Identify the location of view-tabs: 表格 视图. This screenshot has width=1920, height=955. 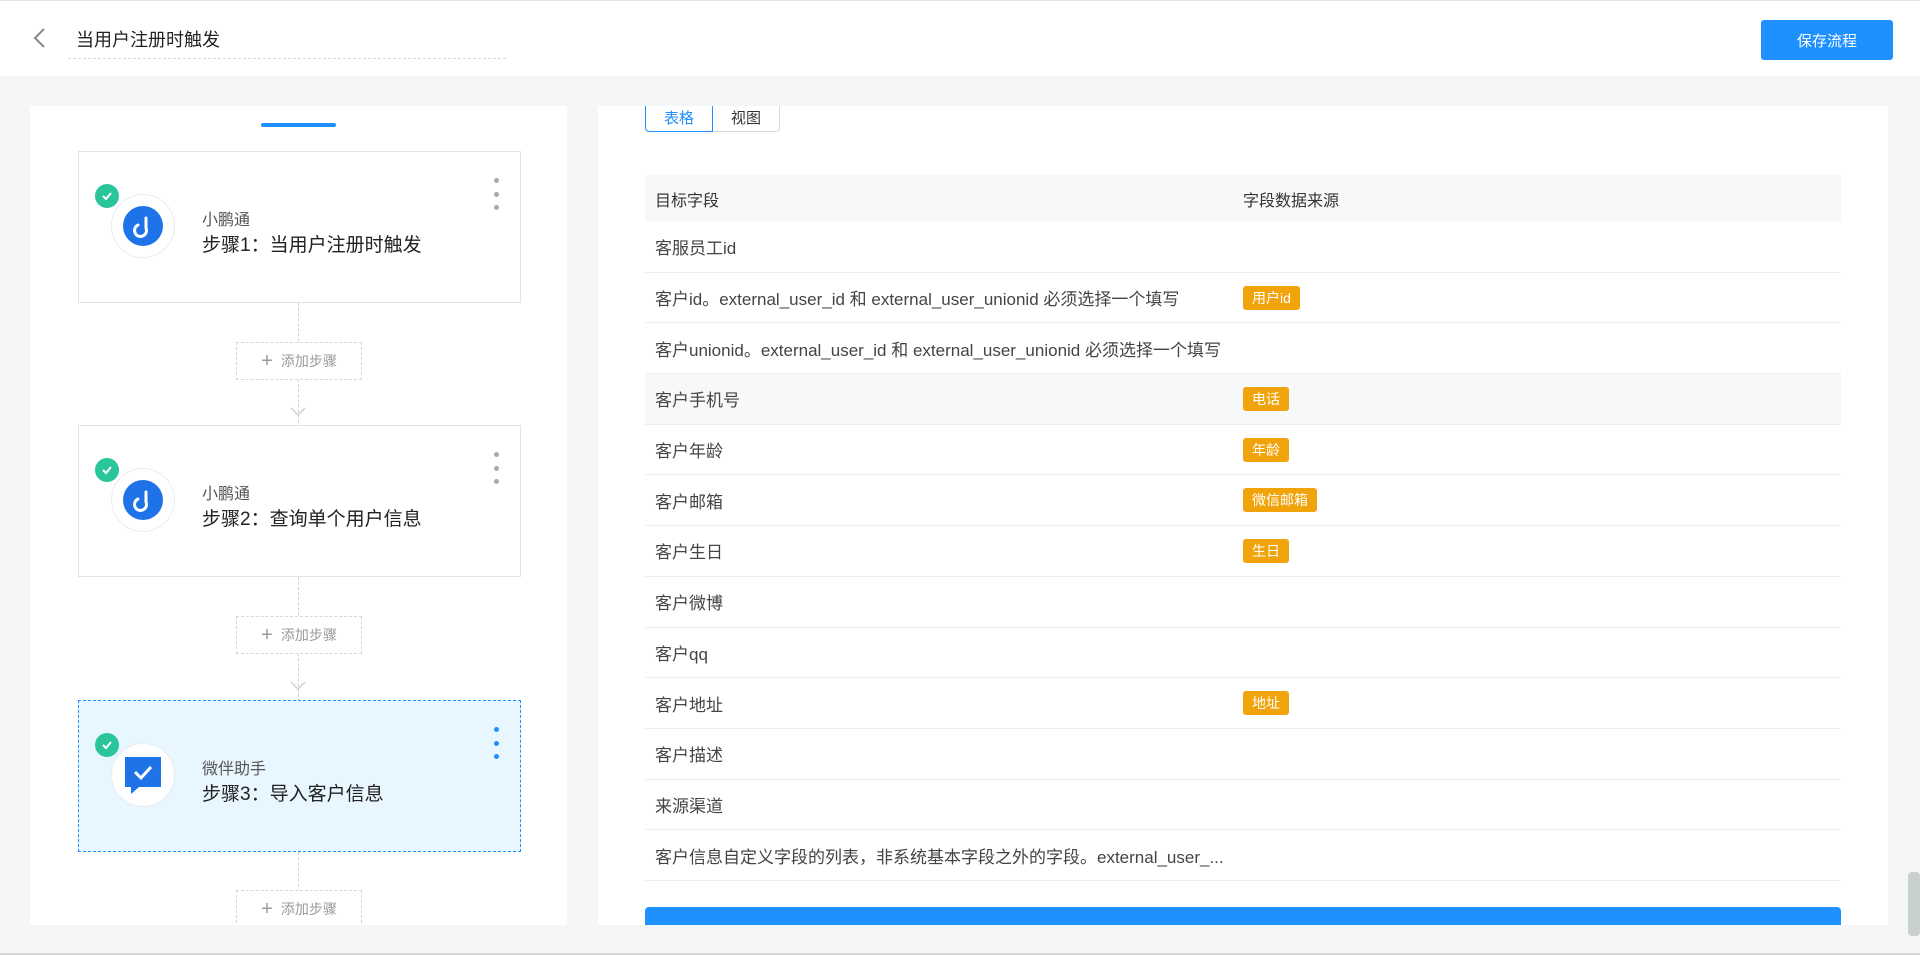
(713, 119).